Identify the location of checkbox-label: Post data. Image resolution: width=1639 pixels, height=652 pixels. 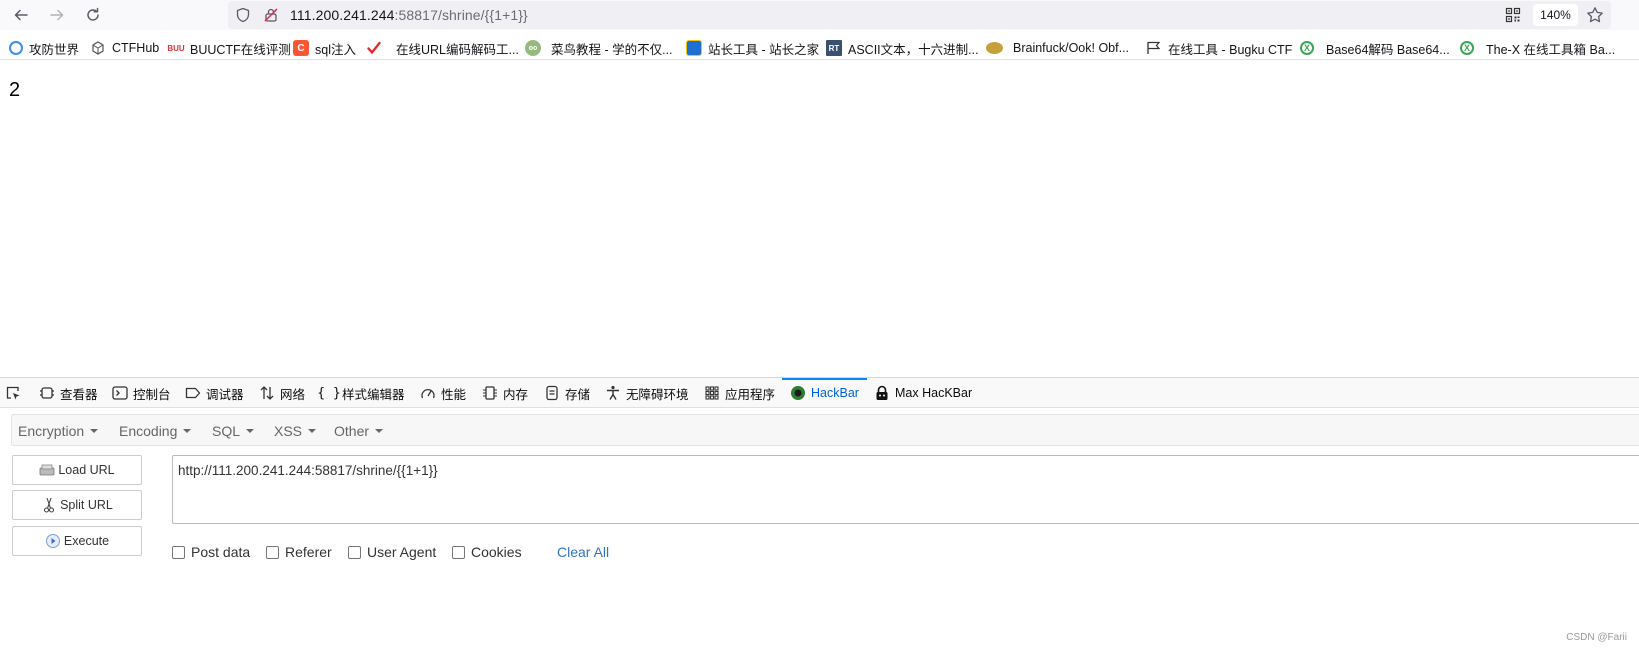
(221, 552).